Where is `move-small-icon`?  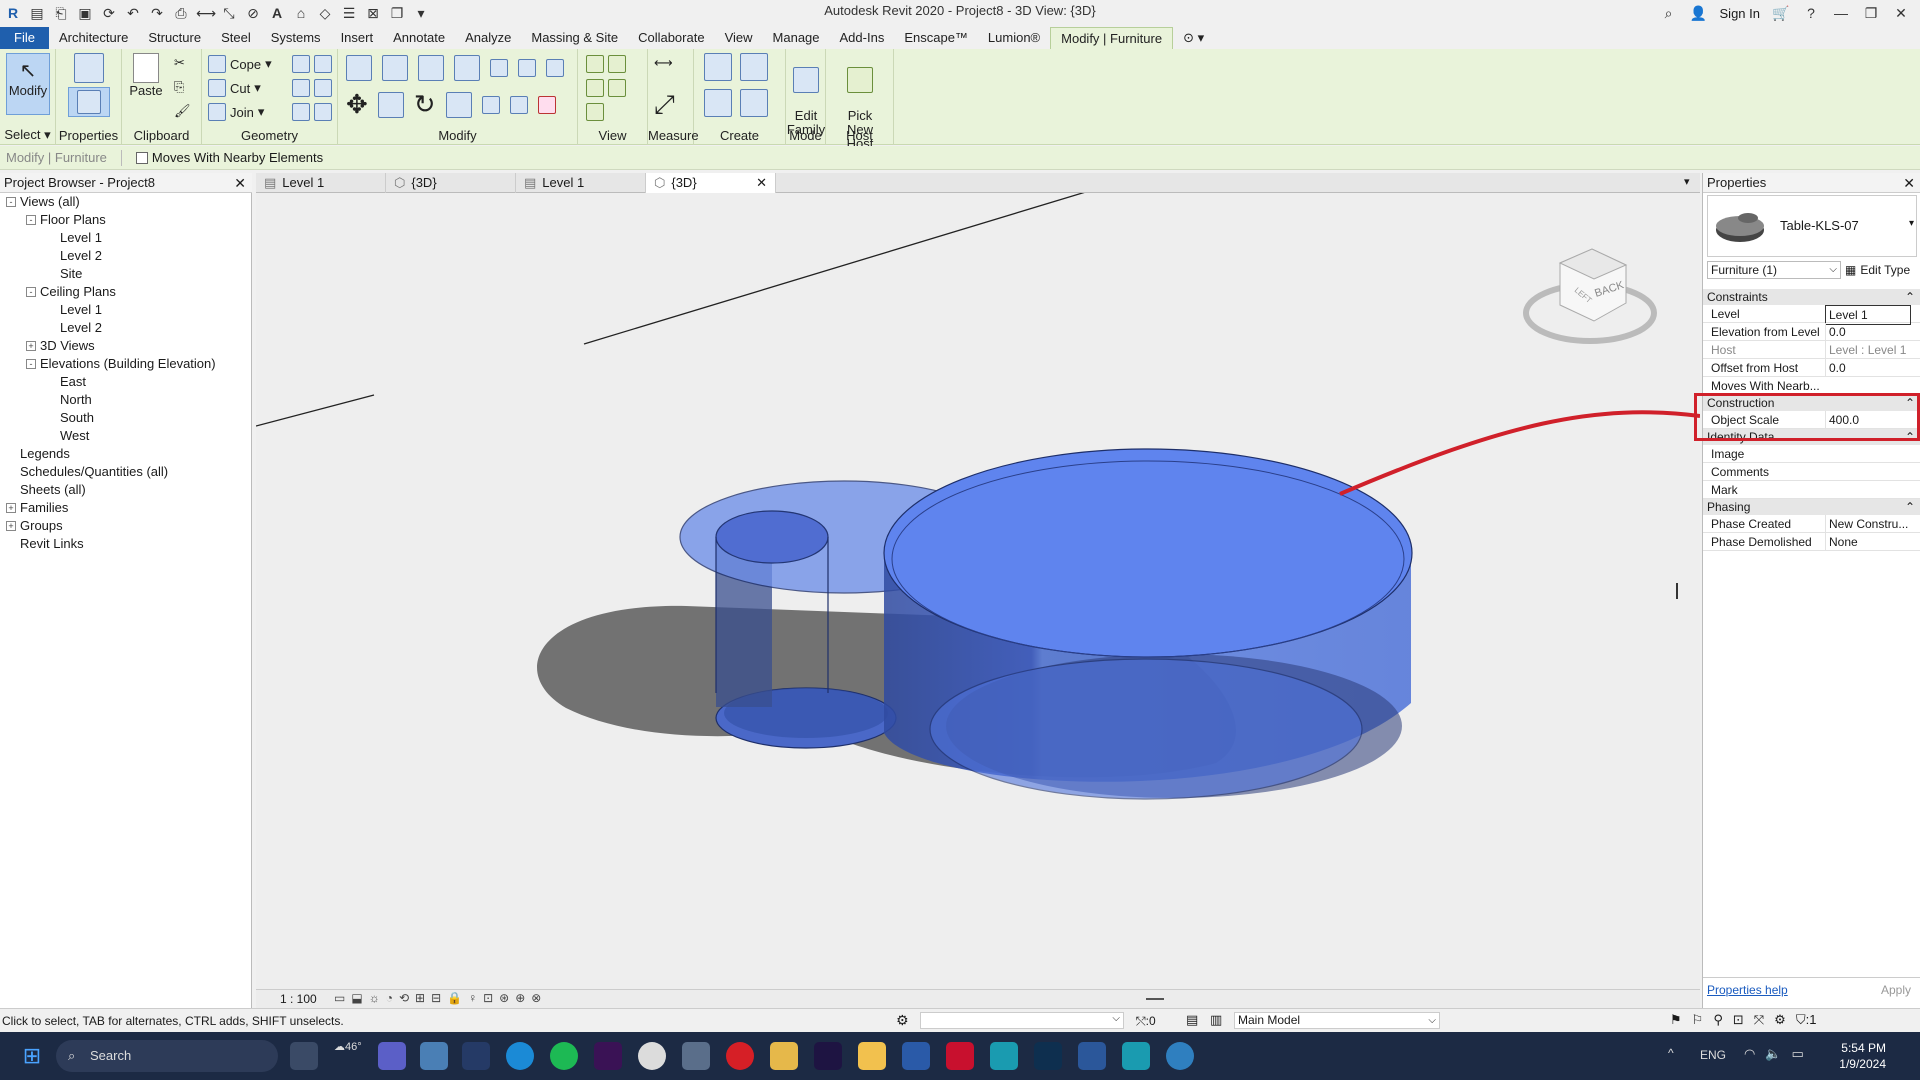 move-small-icon is located at coordinates (499, 68).